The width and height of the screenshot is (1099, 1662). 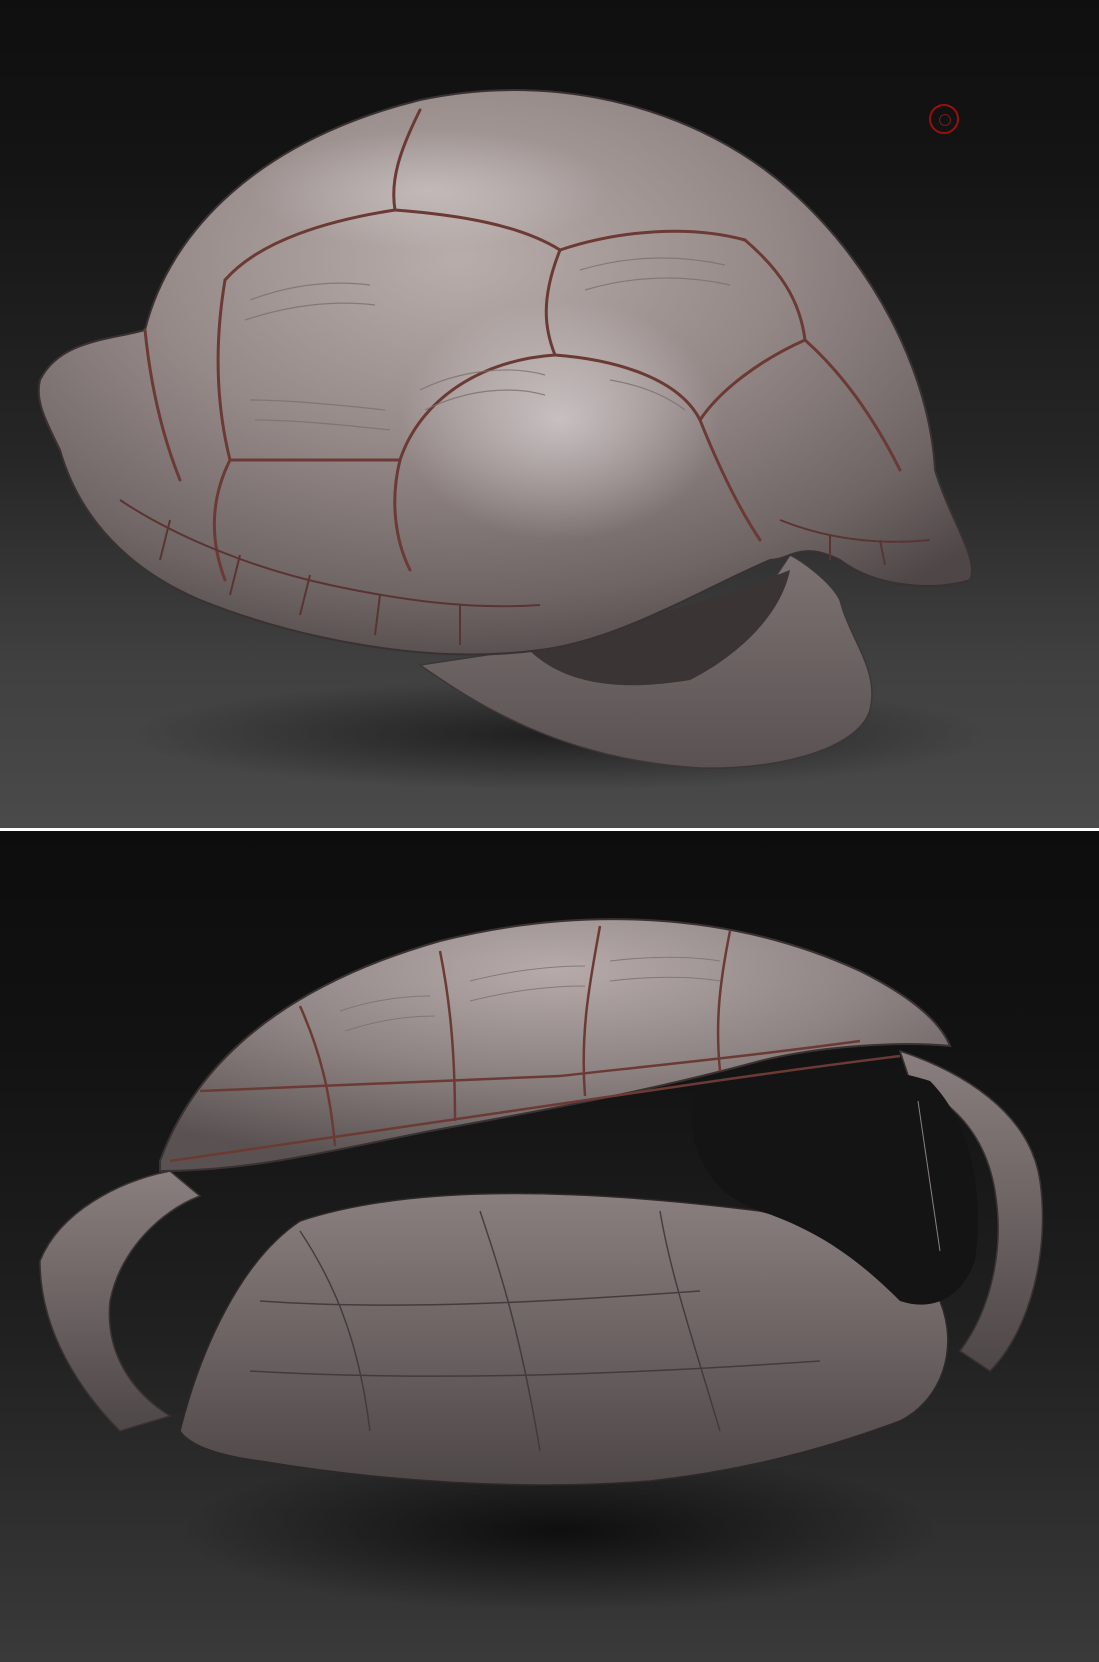 What do you see at coordinates (120, 1301) in the screenshot?
I see `left-bridge` at bounding box center [120, 1301].